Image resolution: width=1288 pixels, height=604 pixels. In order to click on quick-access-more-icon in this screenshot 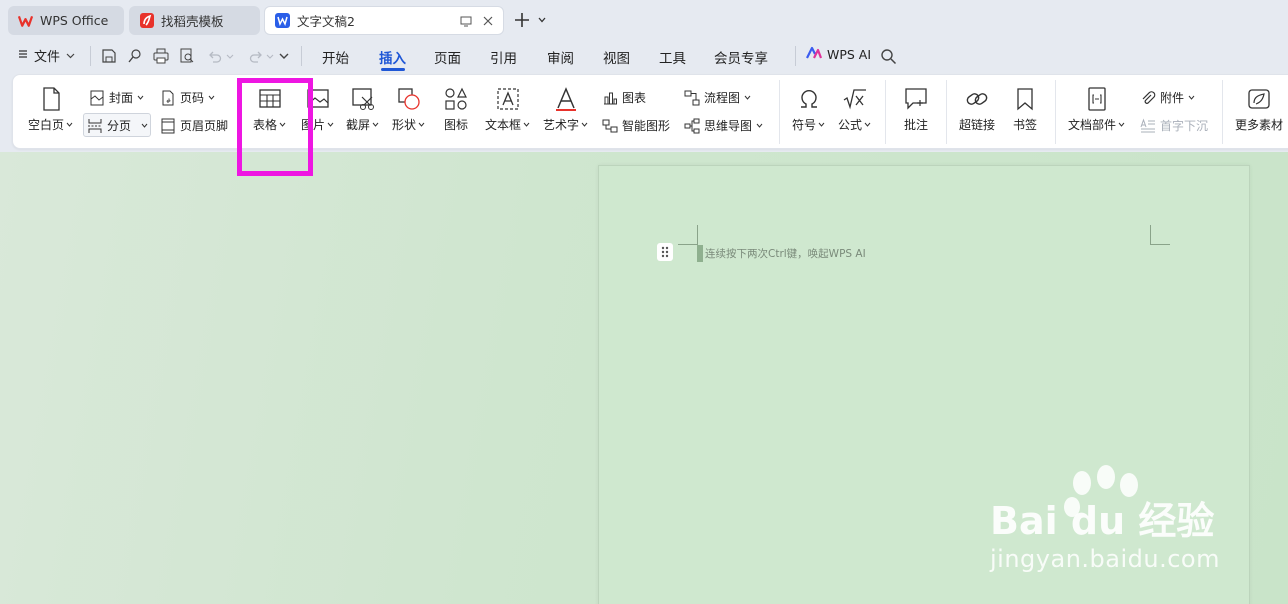, I will do `click(284, 56)`.